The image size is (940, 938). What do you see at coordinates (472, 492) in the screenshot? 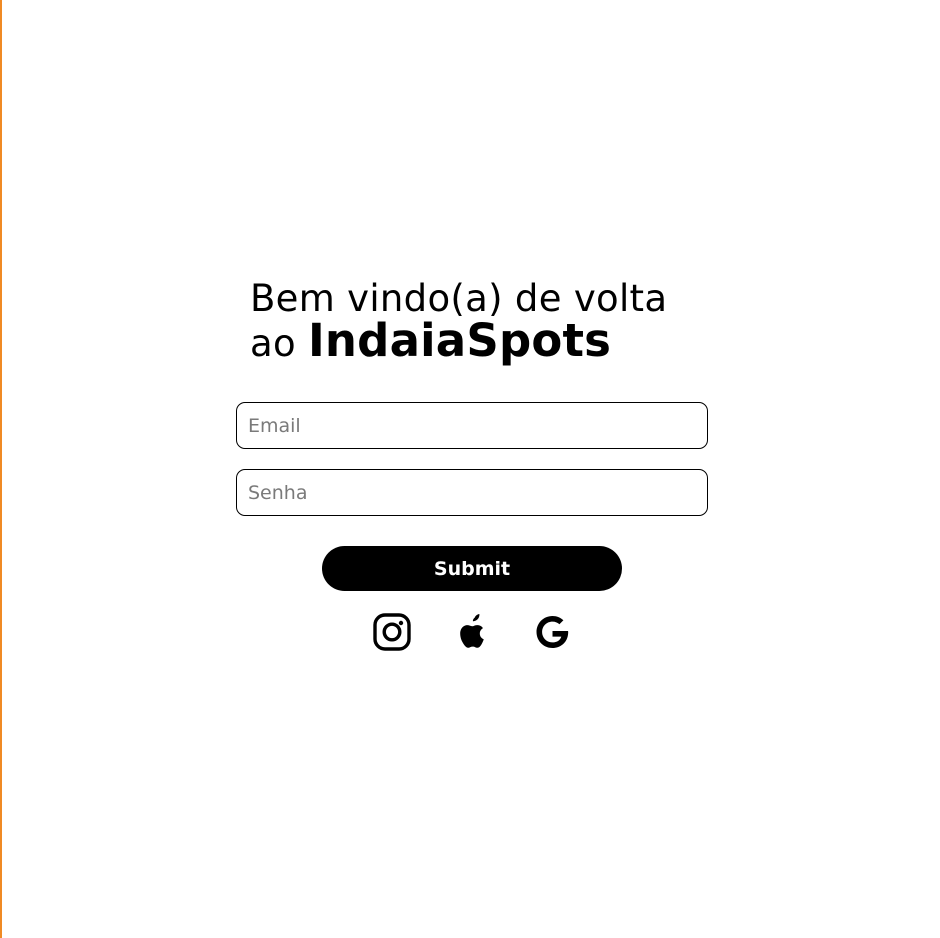
I see `password-field` at bounding box center [472, 492].